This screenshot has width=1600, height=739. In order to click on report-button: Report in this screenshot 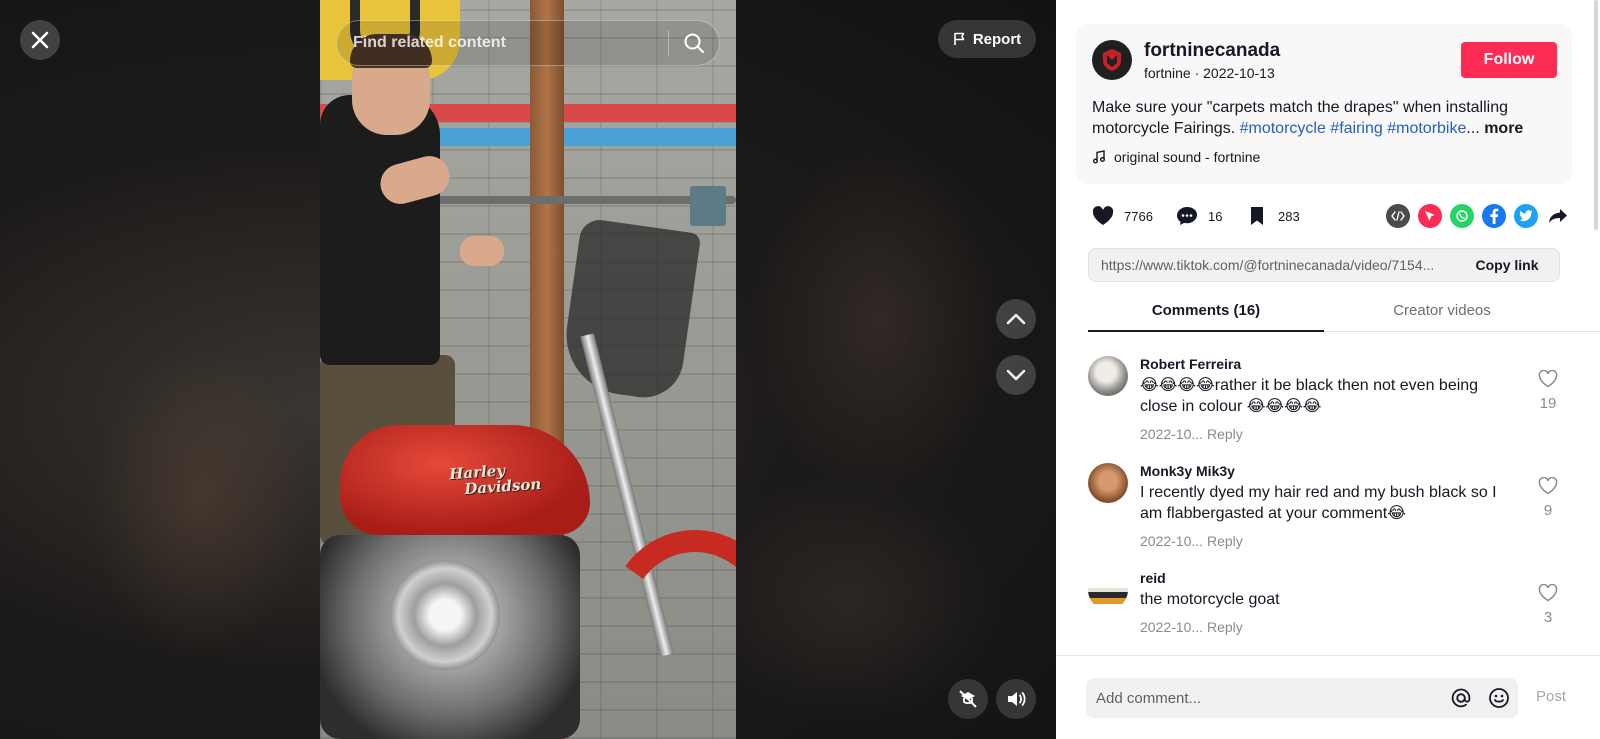, I will do `click(987, 39)`.